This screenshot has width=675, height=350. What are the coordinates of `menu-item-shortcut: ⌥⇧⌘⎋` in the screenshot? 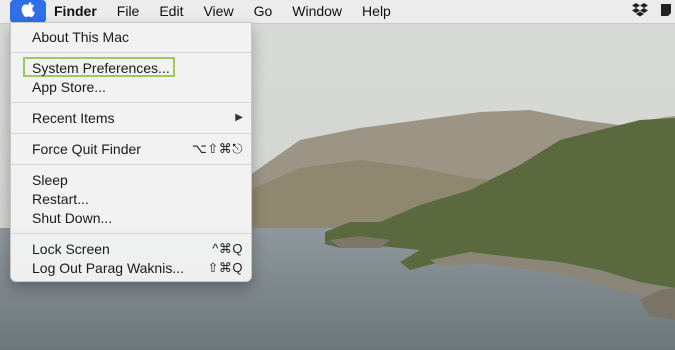 It's located at (217, 148).